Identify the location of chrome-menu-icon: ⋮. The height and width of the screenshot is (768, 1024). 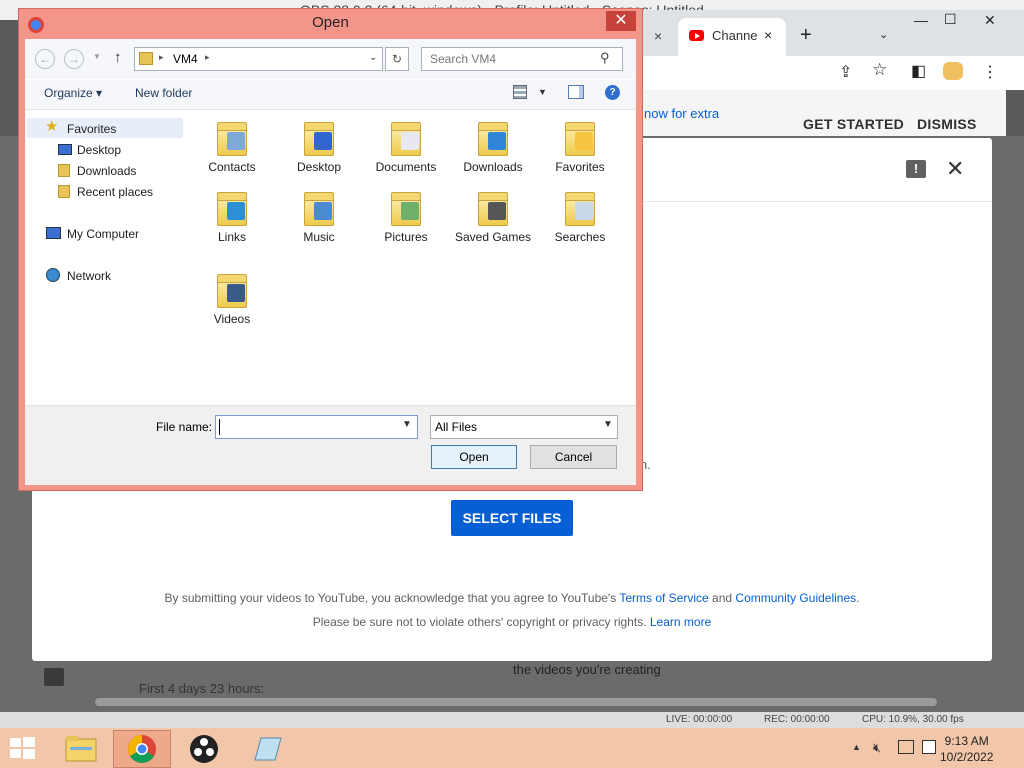
(990, 72).